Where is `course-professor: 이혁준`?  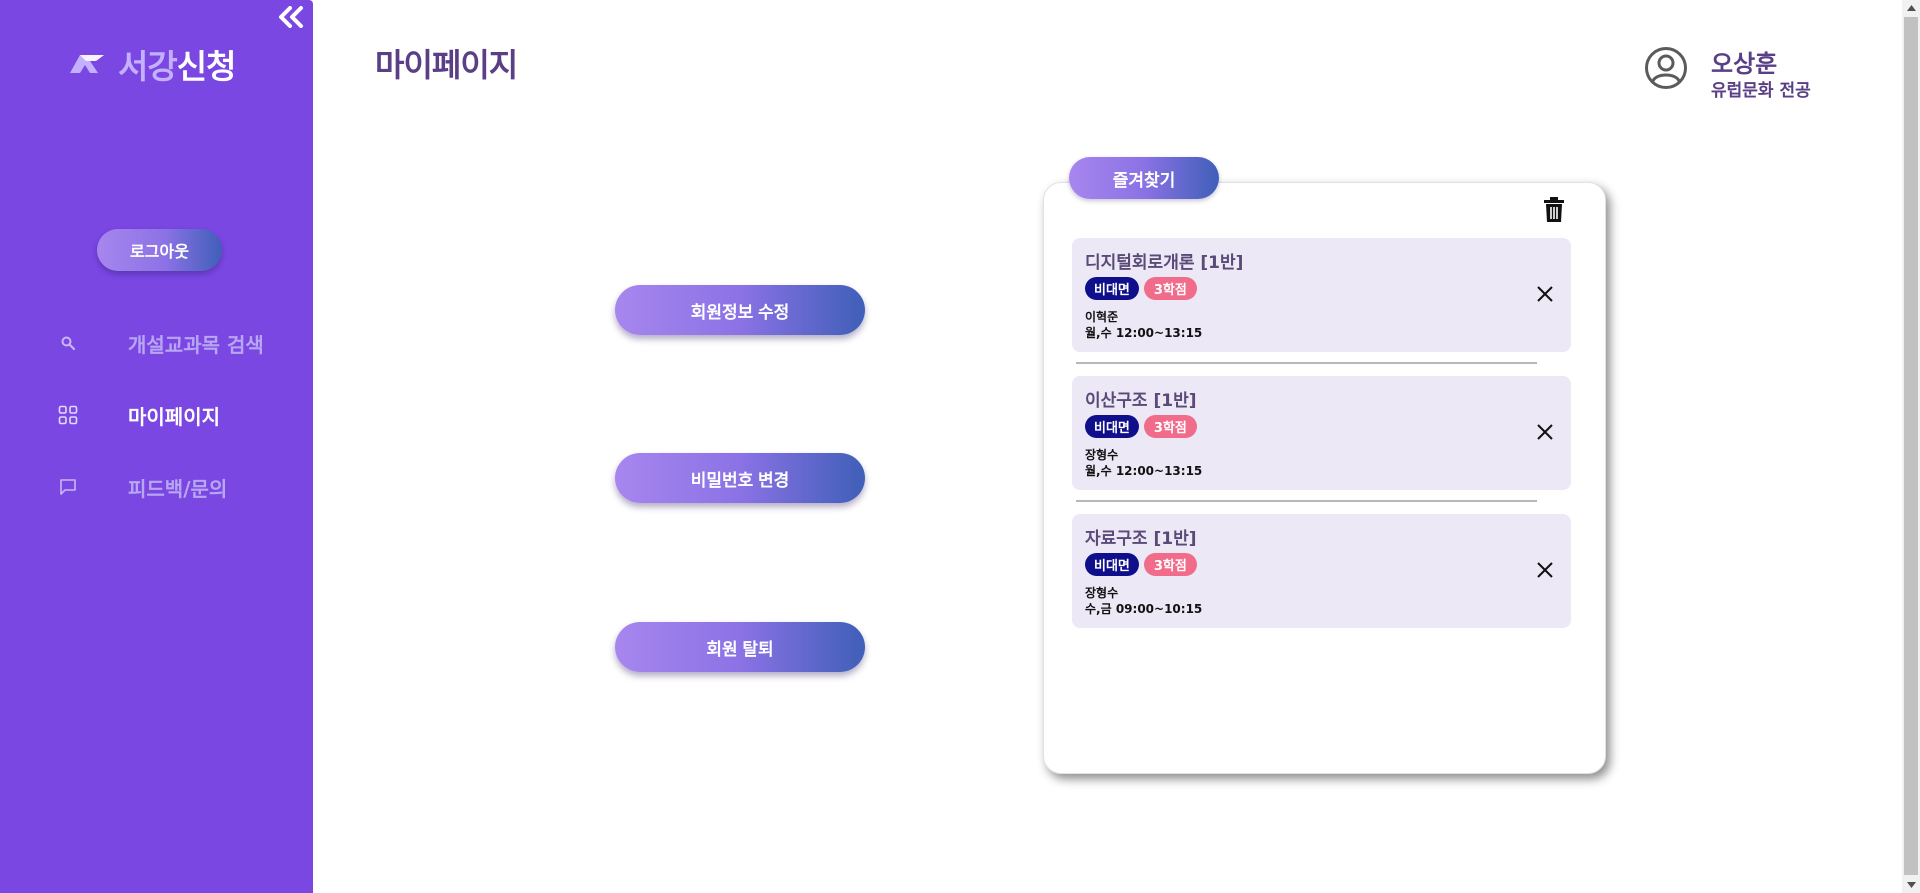
course-professor: 이혁준 is located at coordinates (1102, 317).